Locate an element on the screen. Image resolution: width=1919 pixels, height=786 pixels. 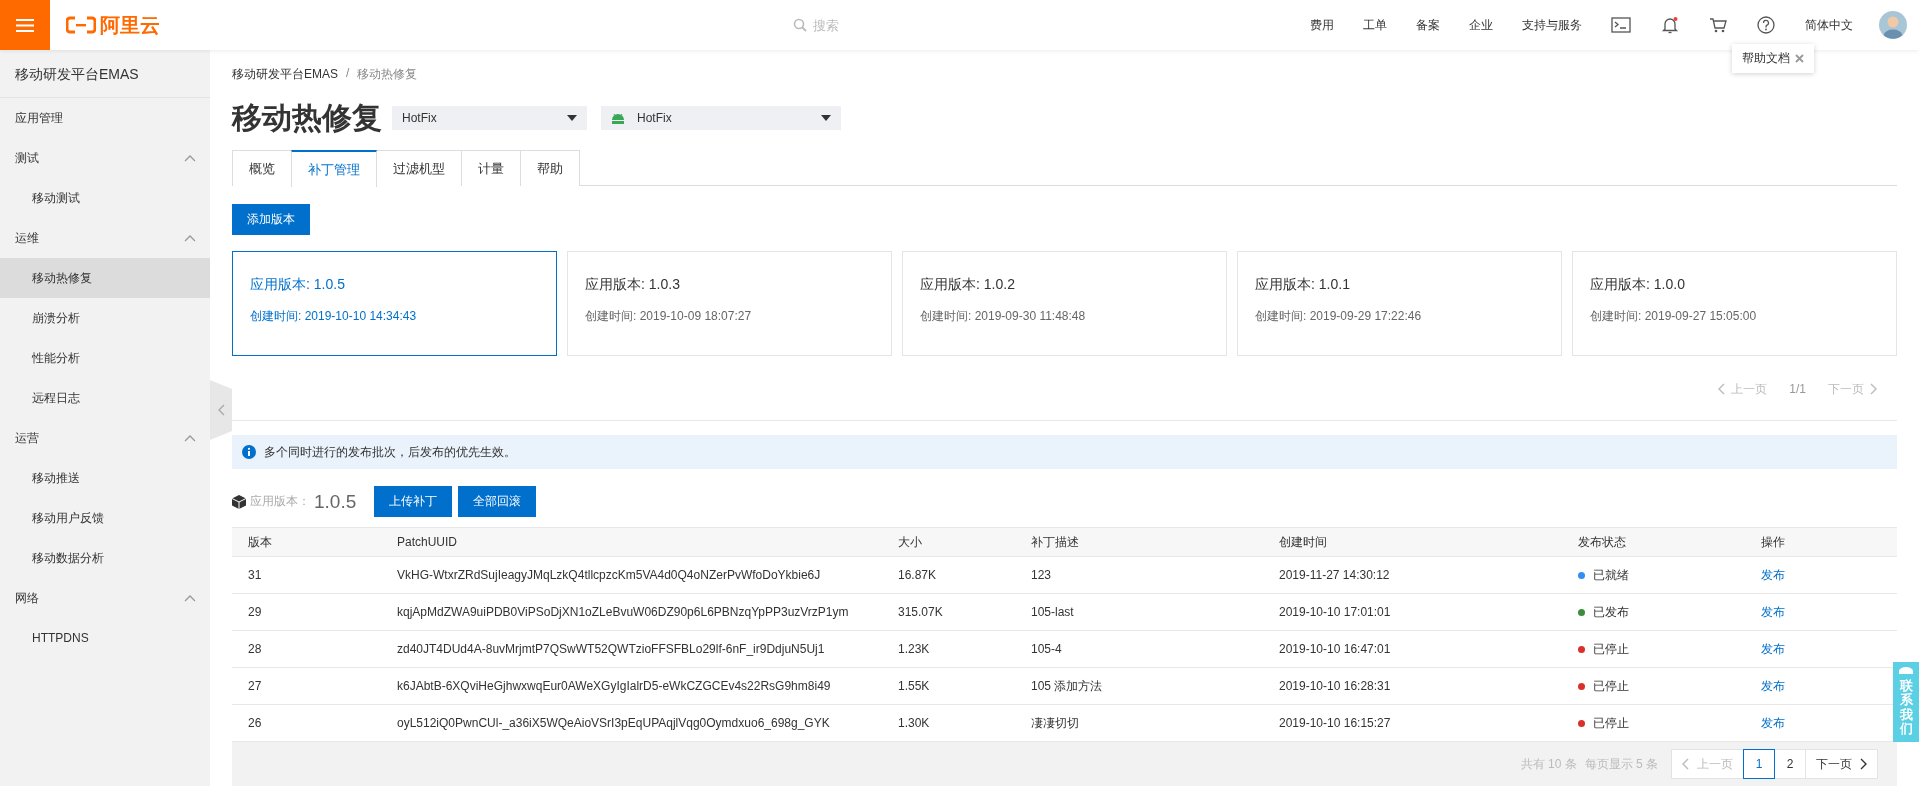
rollback-button: 全部回滚 is located at coordinates (497, 501).